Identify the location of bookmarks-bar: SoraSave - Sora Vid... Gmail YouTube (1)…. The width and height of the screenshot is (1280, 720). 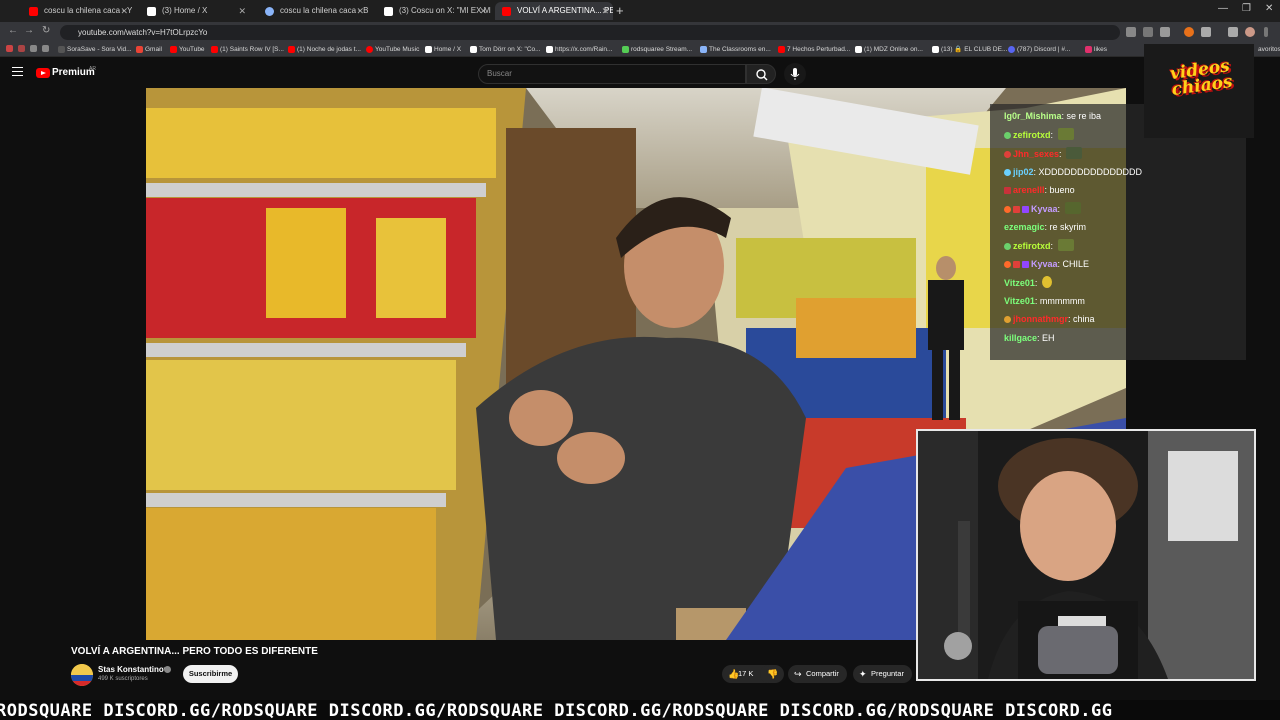
(640, 49).